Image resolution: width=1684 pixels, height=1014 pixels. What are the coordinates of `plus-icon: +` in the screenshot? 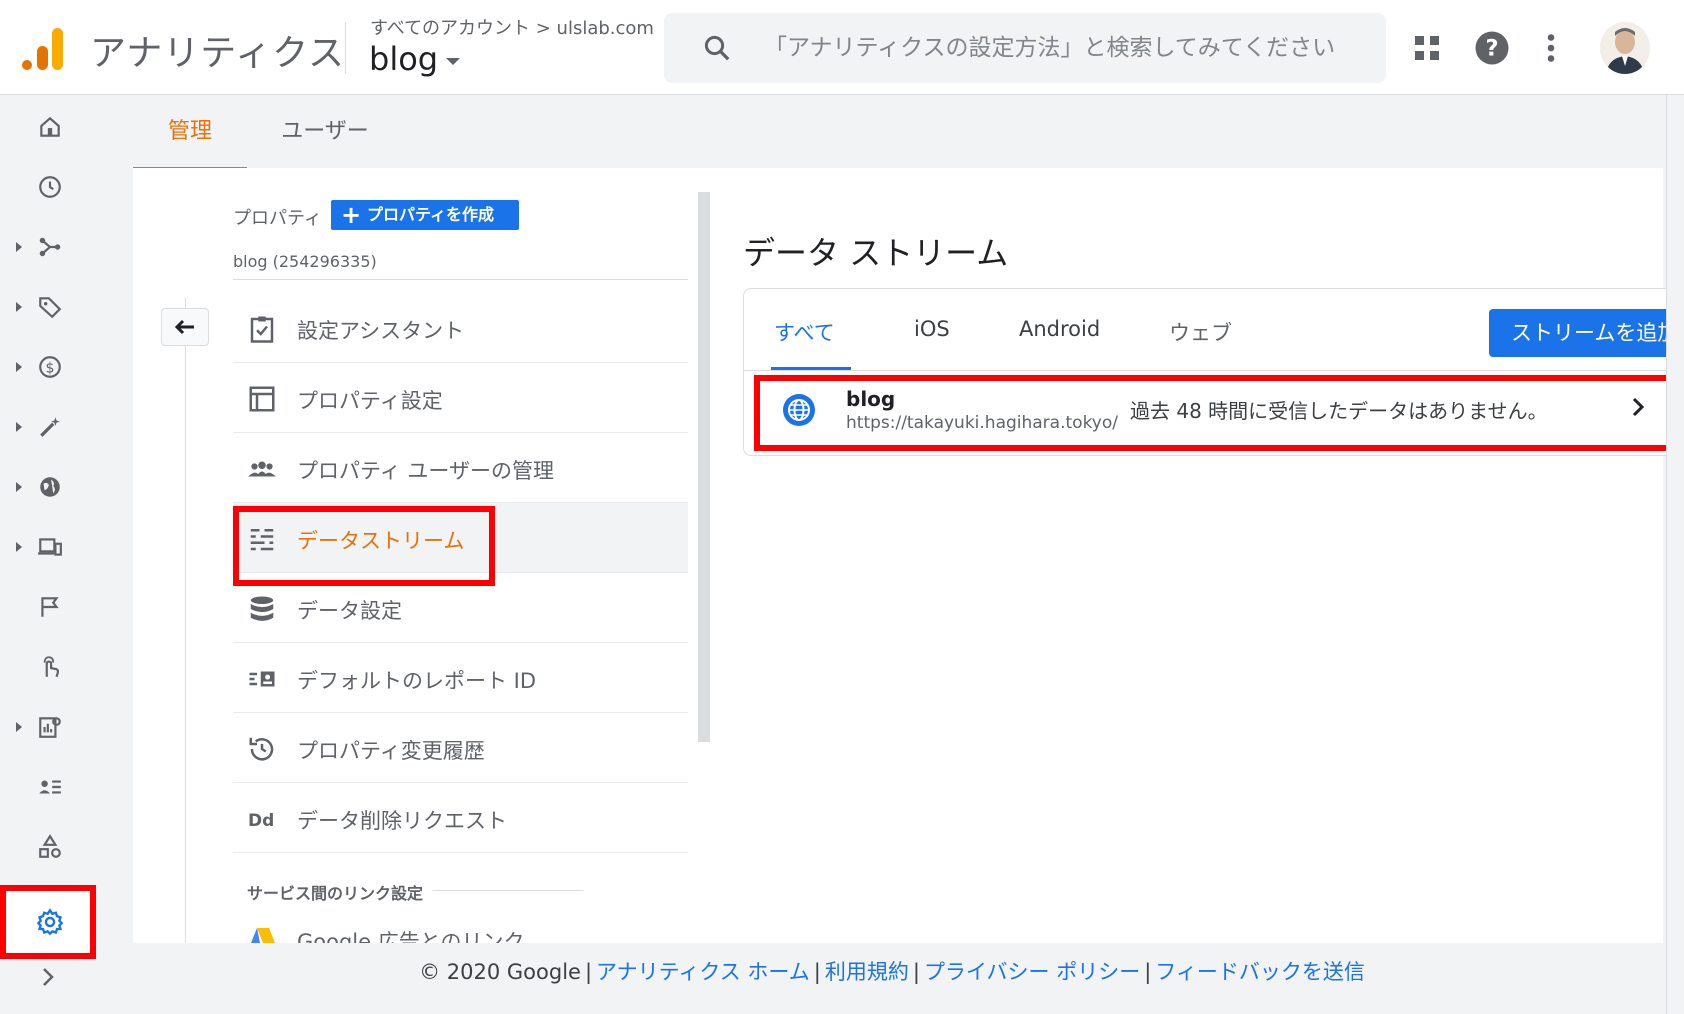 It's located at (351, 215).